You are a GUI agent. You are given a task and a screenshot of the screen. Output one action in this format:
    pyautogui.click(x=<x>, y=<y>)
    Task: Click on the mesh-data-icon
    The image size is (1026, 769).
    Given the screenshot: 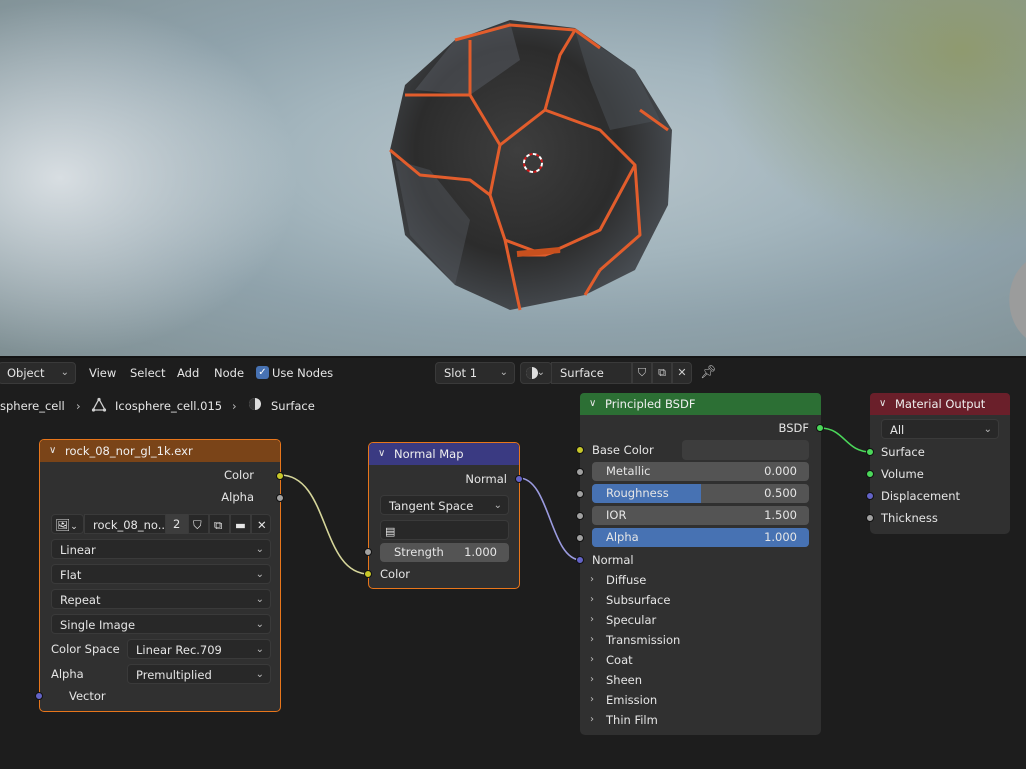 What is the action you would take?
    pyautogui.click(x=99, y=408)
    